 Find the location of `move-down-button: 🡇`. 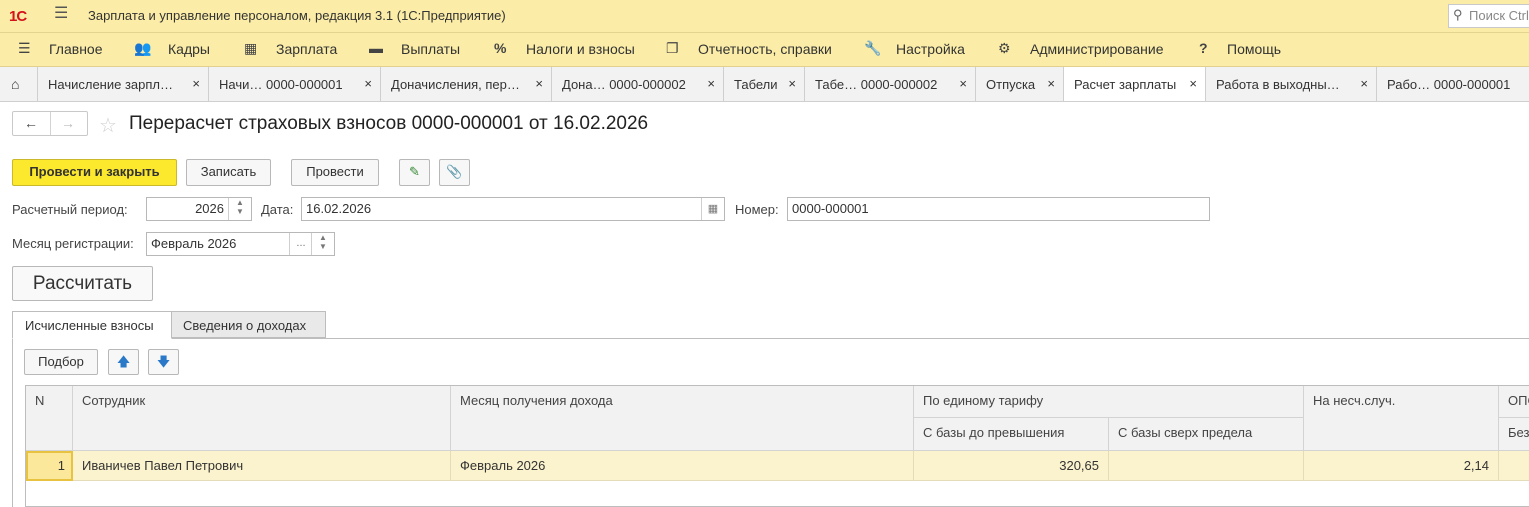

move-down-button: 🡇 is located at coordinates (163, 362).